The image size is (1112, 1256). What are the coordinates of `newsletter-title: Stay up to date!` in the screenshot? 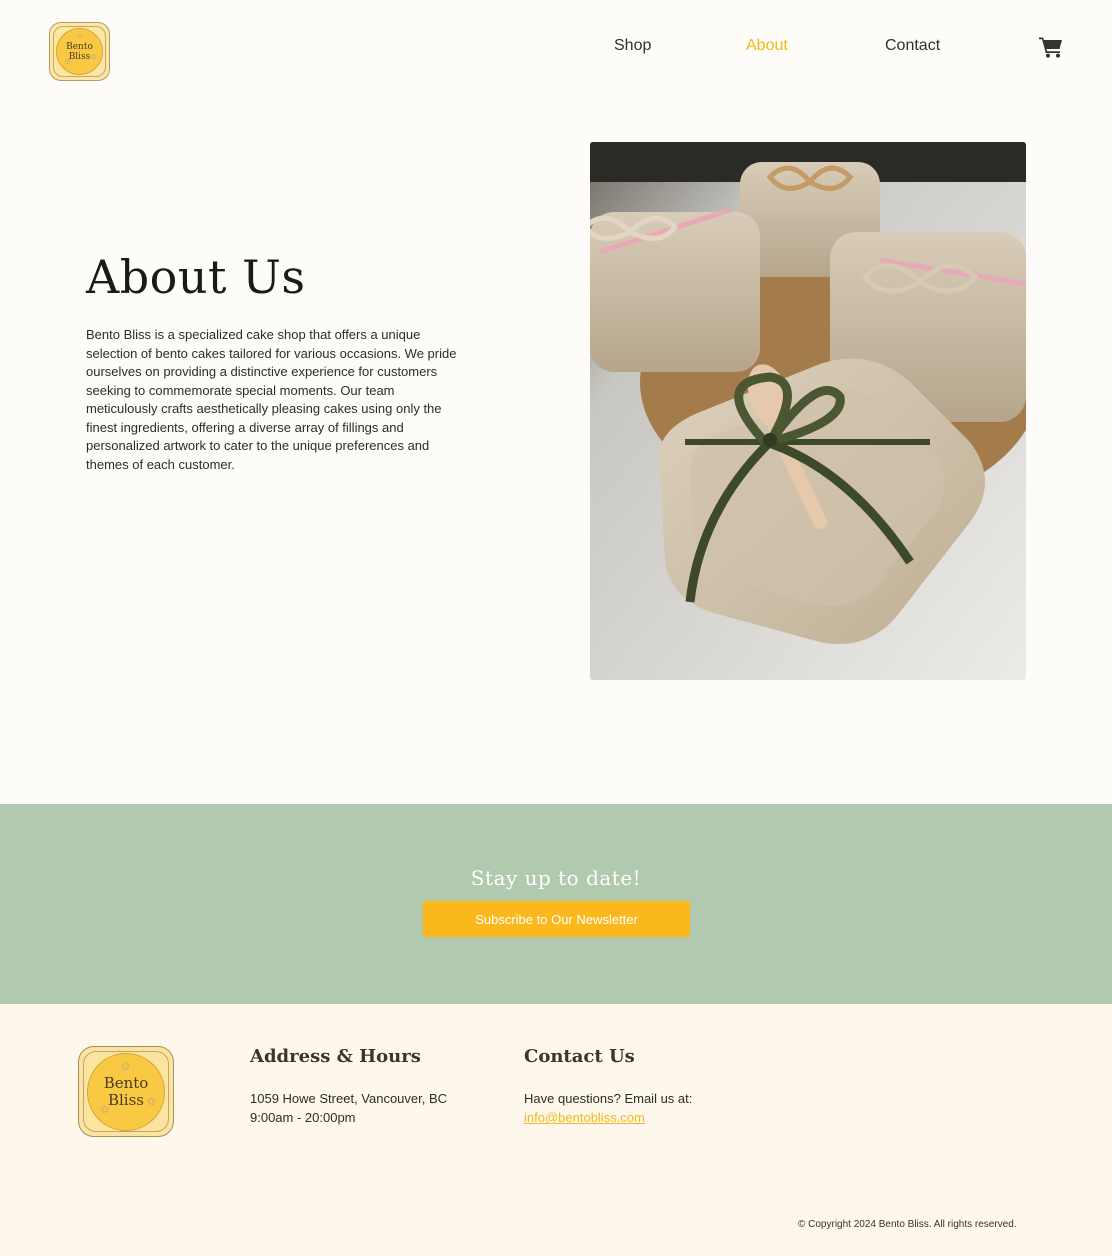 It's located at (556, 878).